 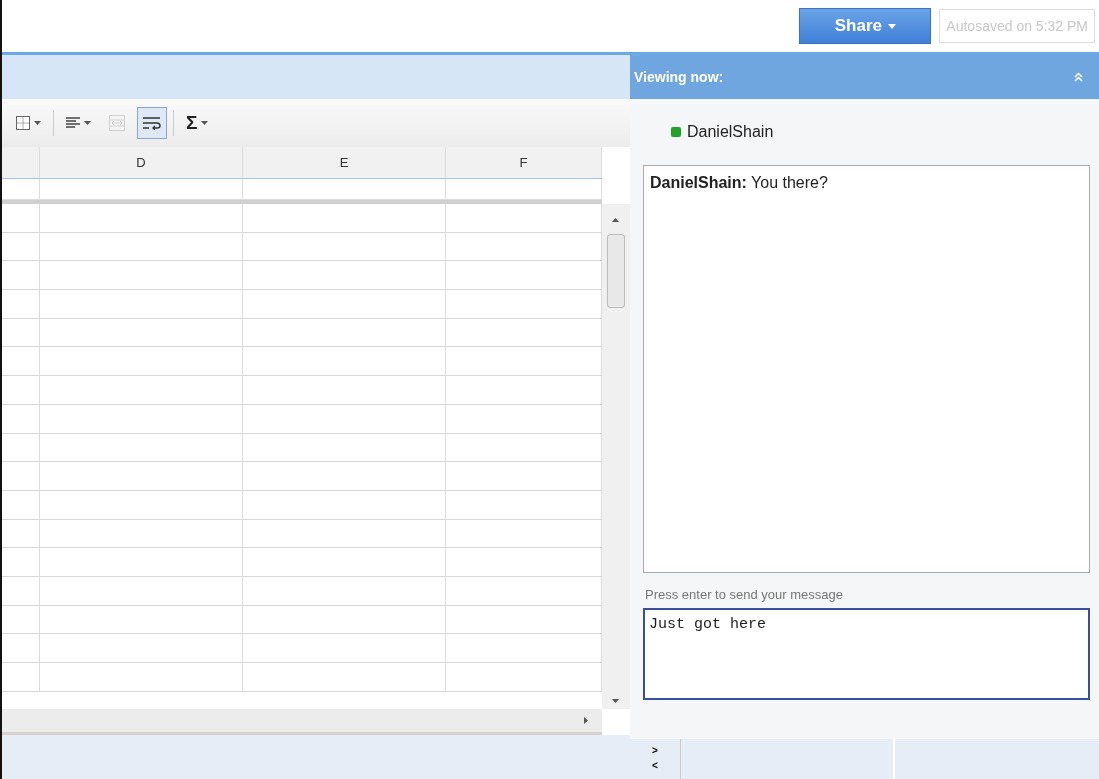 I want to click on scroll-right-icon, so click(x=586, y=720).